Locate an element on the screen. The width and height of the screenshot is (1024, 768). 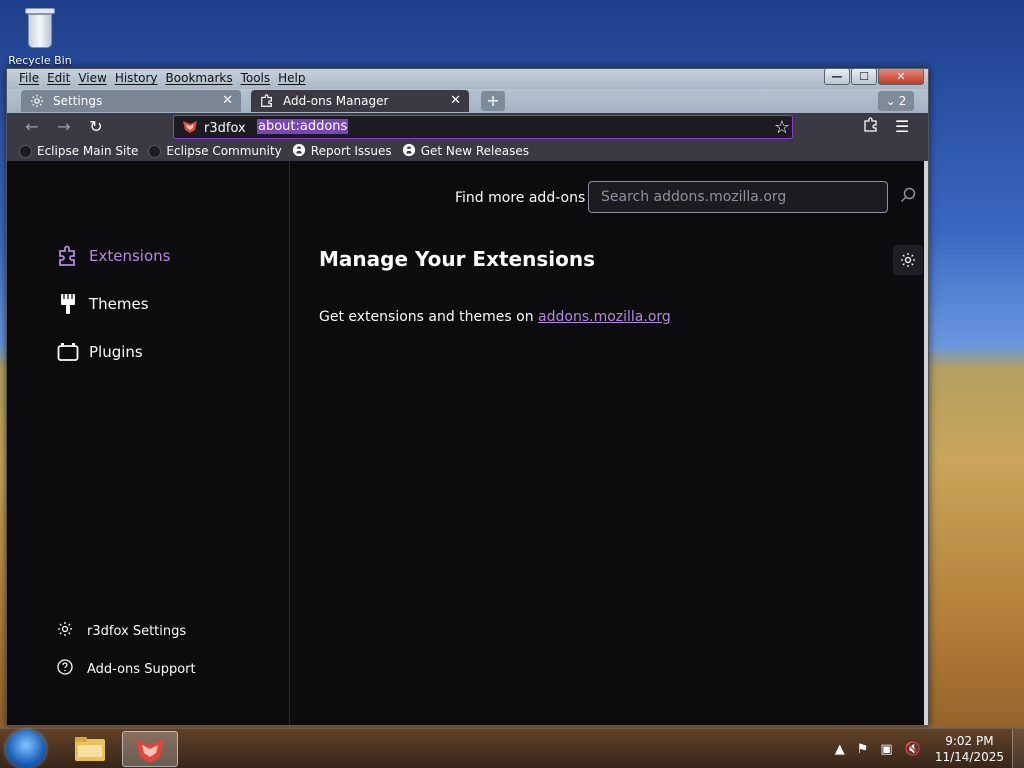
folder-icon is located at coordinates (90, 749).